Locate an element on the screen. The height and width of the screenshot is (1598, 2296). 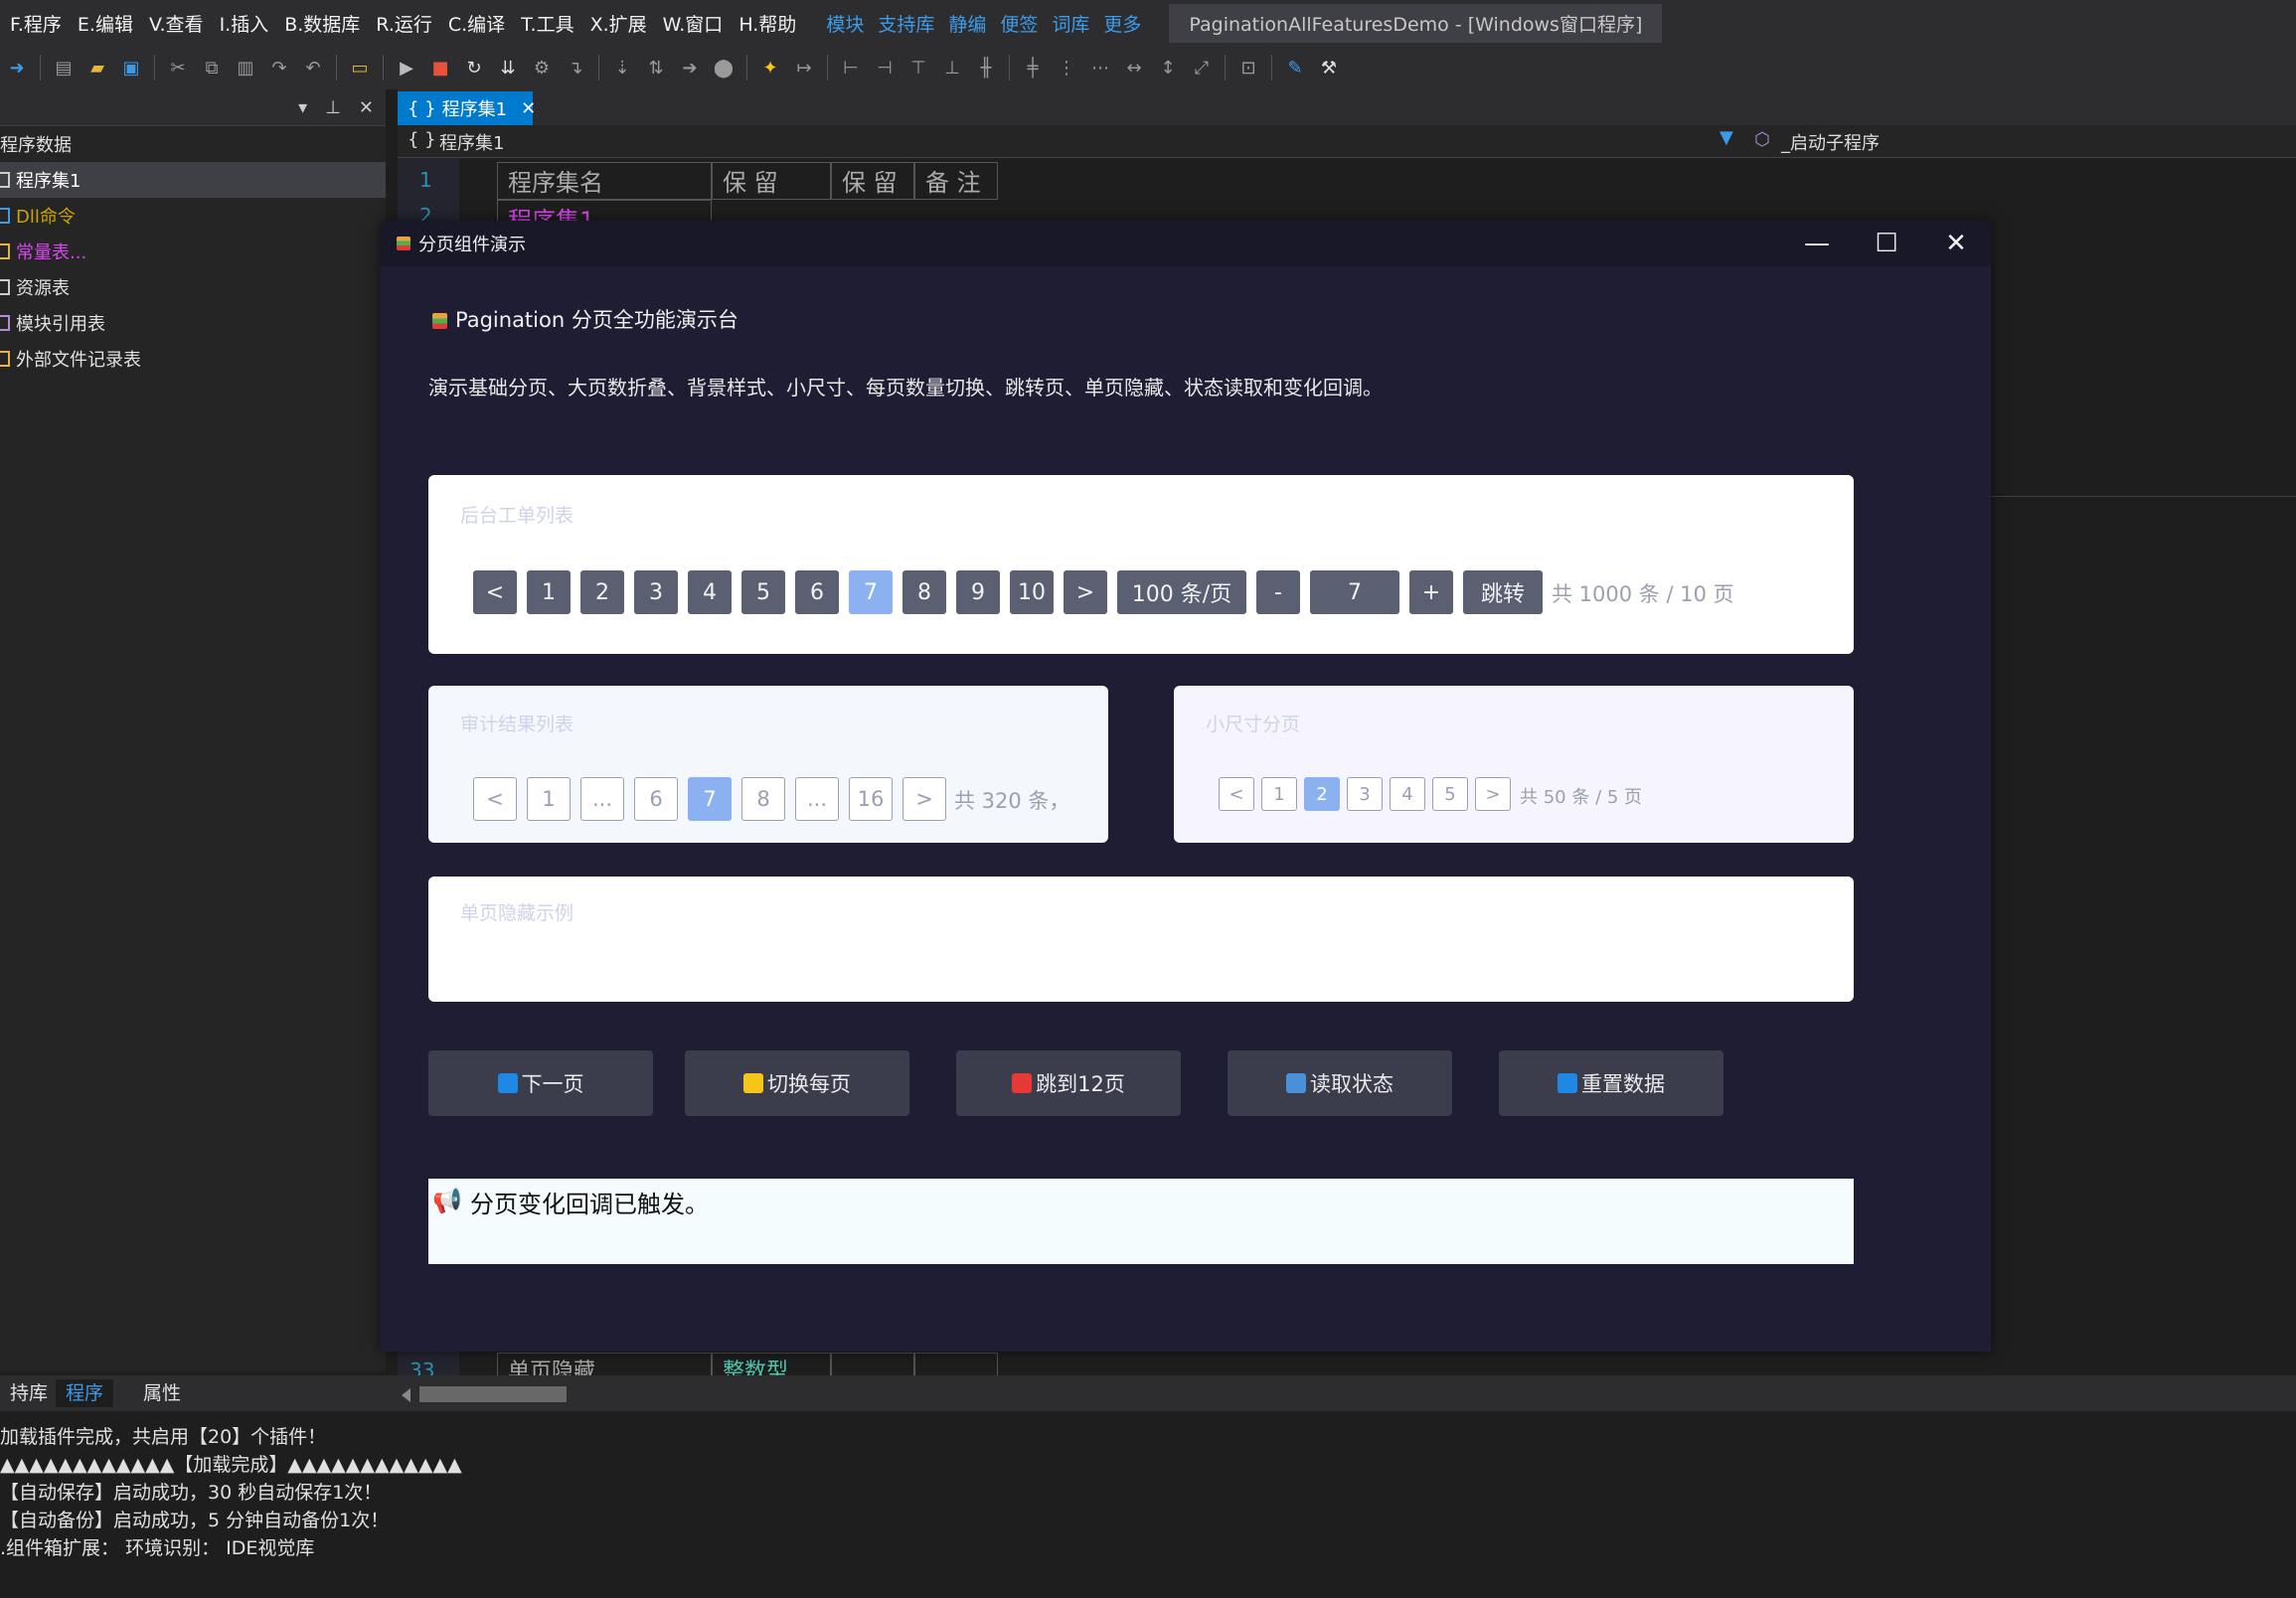
same-width-icon: ↔ is located at coordinates (1134, 68).